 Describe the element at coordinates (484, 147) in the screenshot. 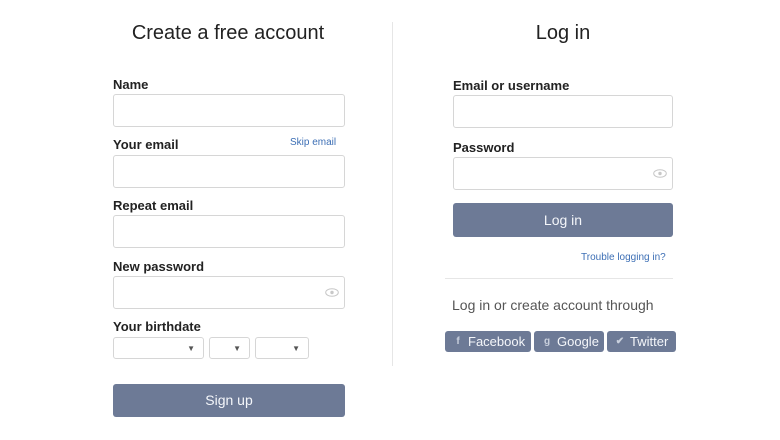

I see `login-password-label: Password` at that location.